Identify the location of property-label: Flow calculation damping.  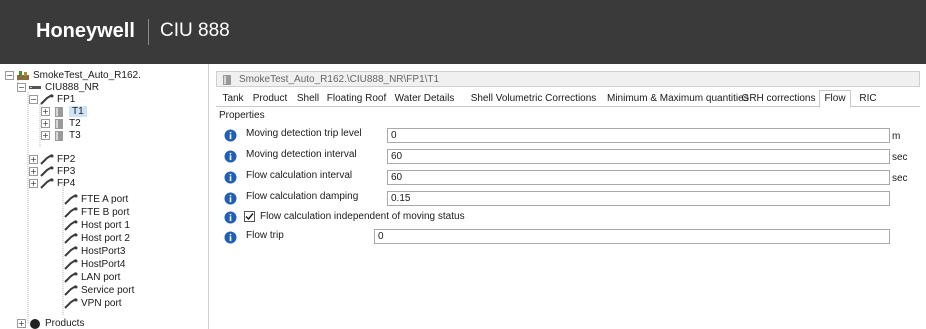
(302, 196).